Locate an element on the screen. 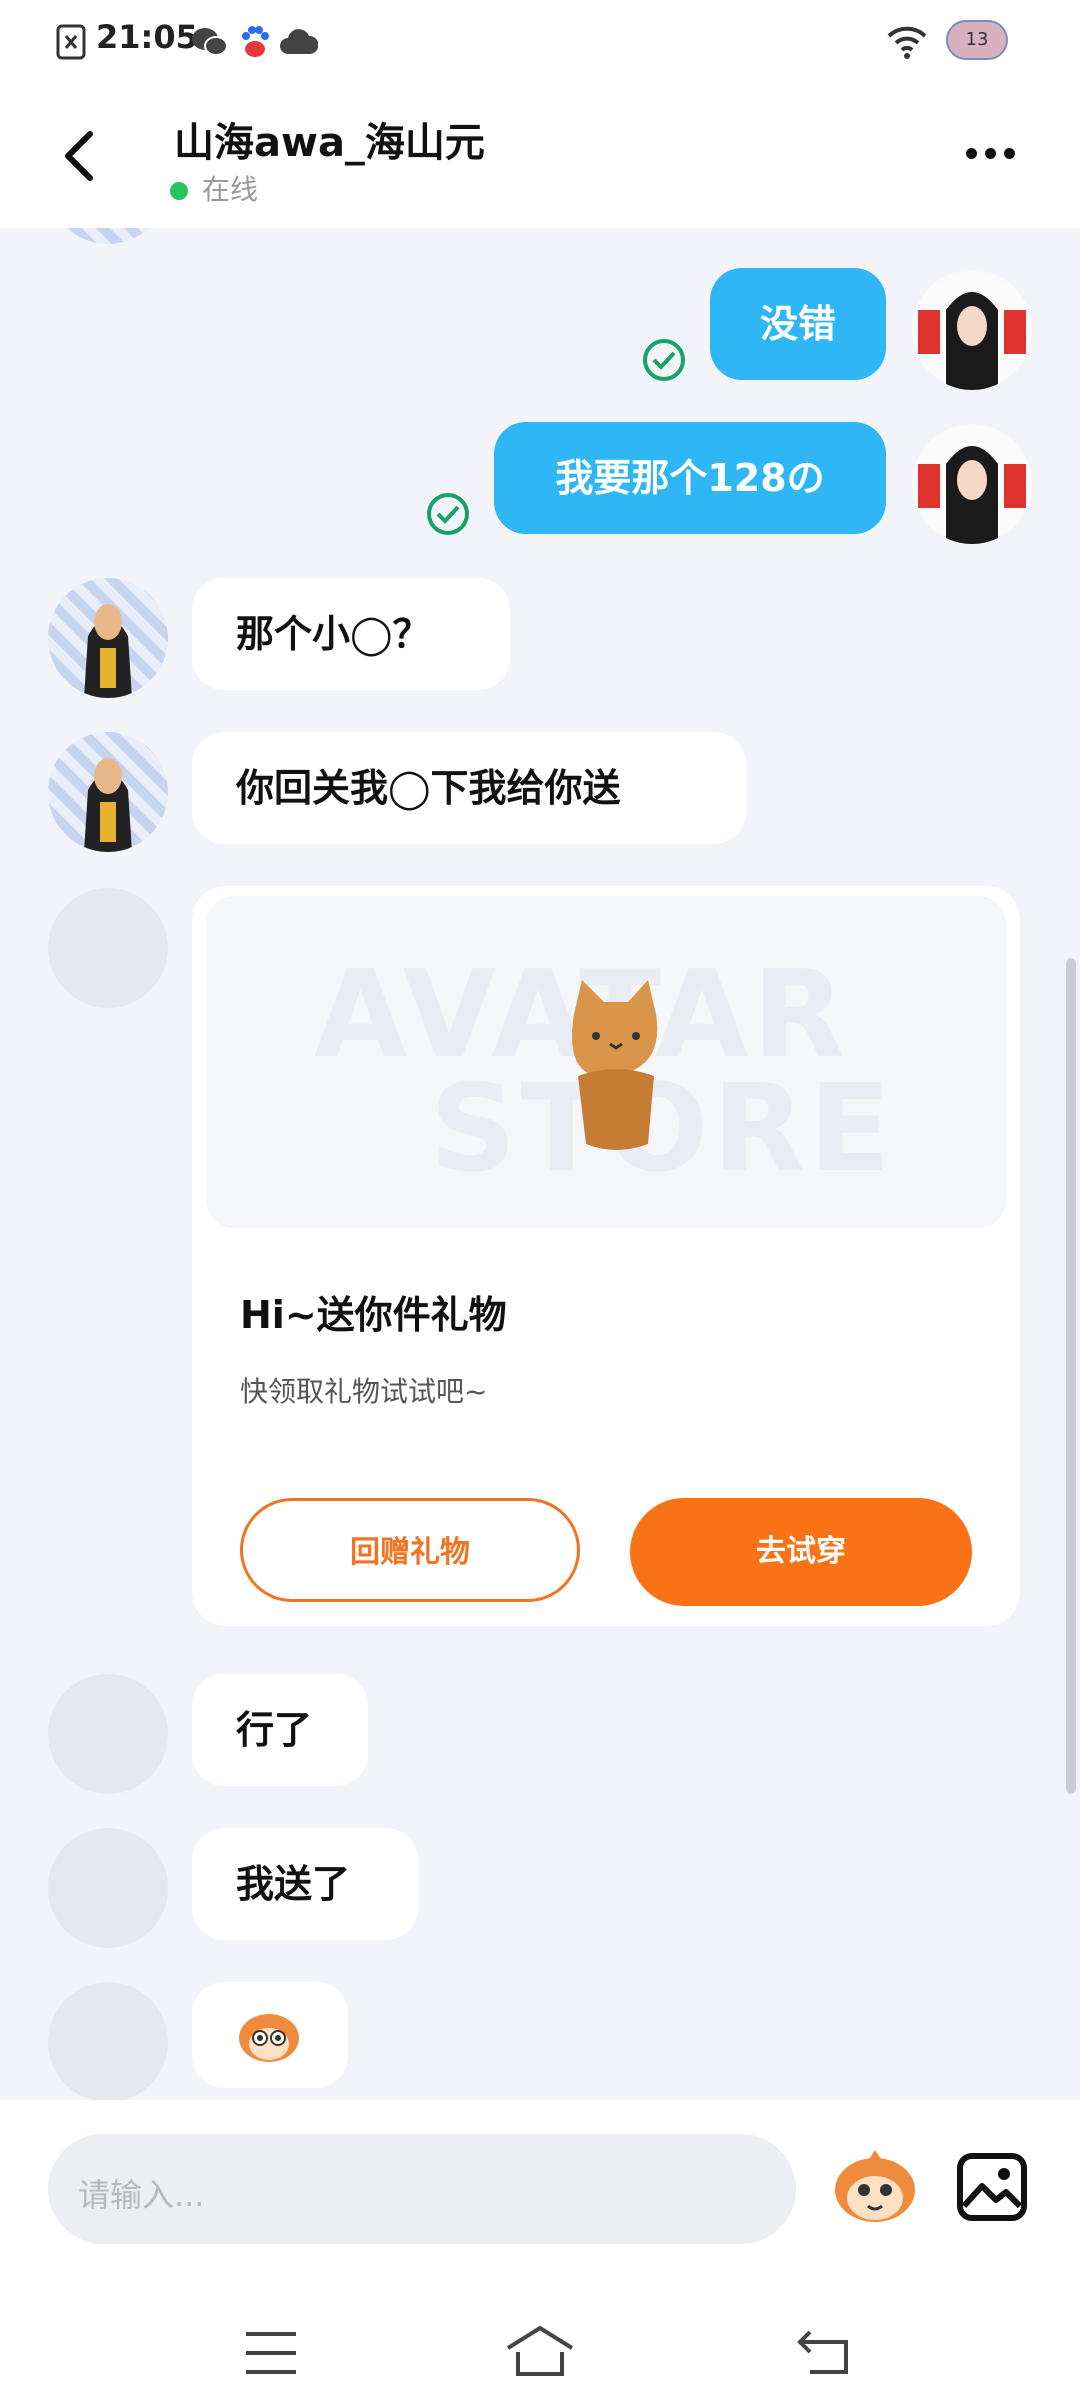 The image size is (1080, 2408). message-bubble-received: 我送了 is located at coordinates (305, 1884).